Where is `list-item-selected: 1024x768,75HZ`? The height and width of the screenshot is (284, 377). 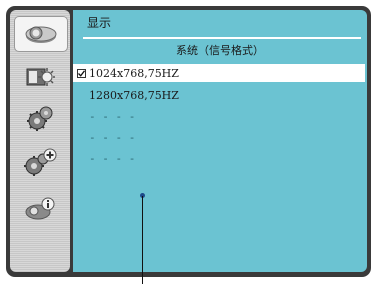 list-item-selected: 1024x768,75HZ is located at coordinates (219, 73).